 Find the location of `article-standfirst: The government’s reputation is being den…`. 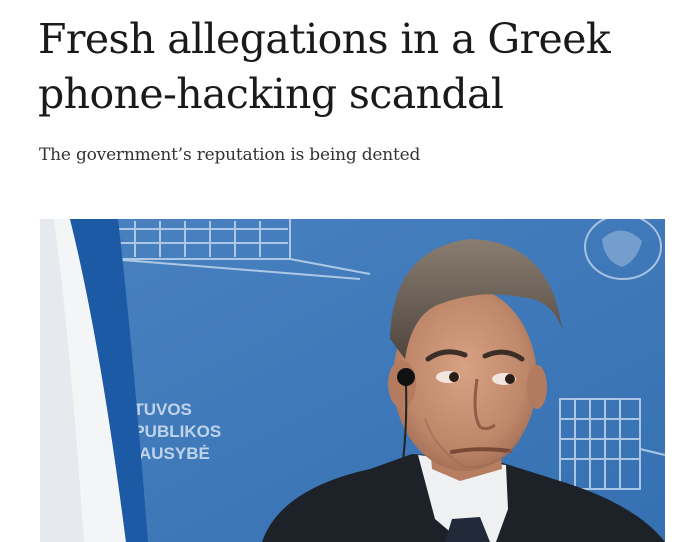

article-standfirst: The government’s reputation is being den… is located at coordinates (230, 155).